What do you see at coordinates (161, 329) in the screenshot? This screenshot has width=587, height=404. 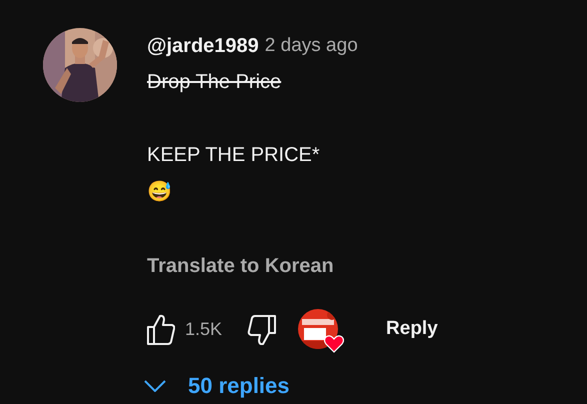 I see `thumbs-up-icon` at bounding box center [161, 329].